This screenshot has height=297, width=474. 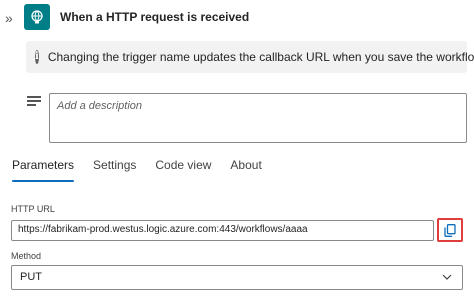 What do you see at coordinates (34, 101) in the screenshot?
I see `text-description-icon` at bounding box center [34, 101].